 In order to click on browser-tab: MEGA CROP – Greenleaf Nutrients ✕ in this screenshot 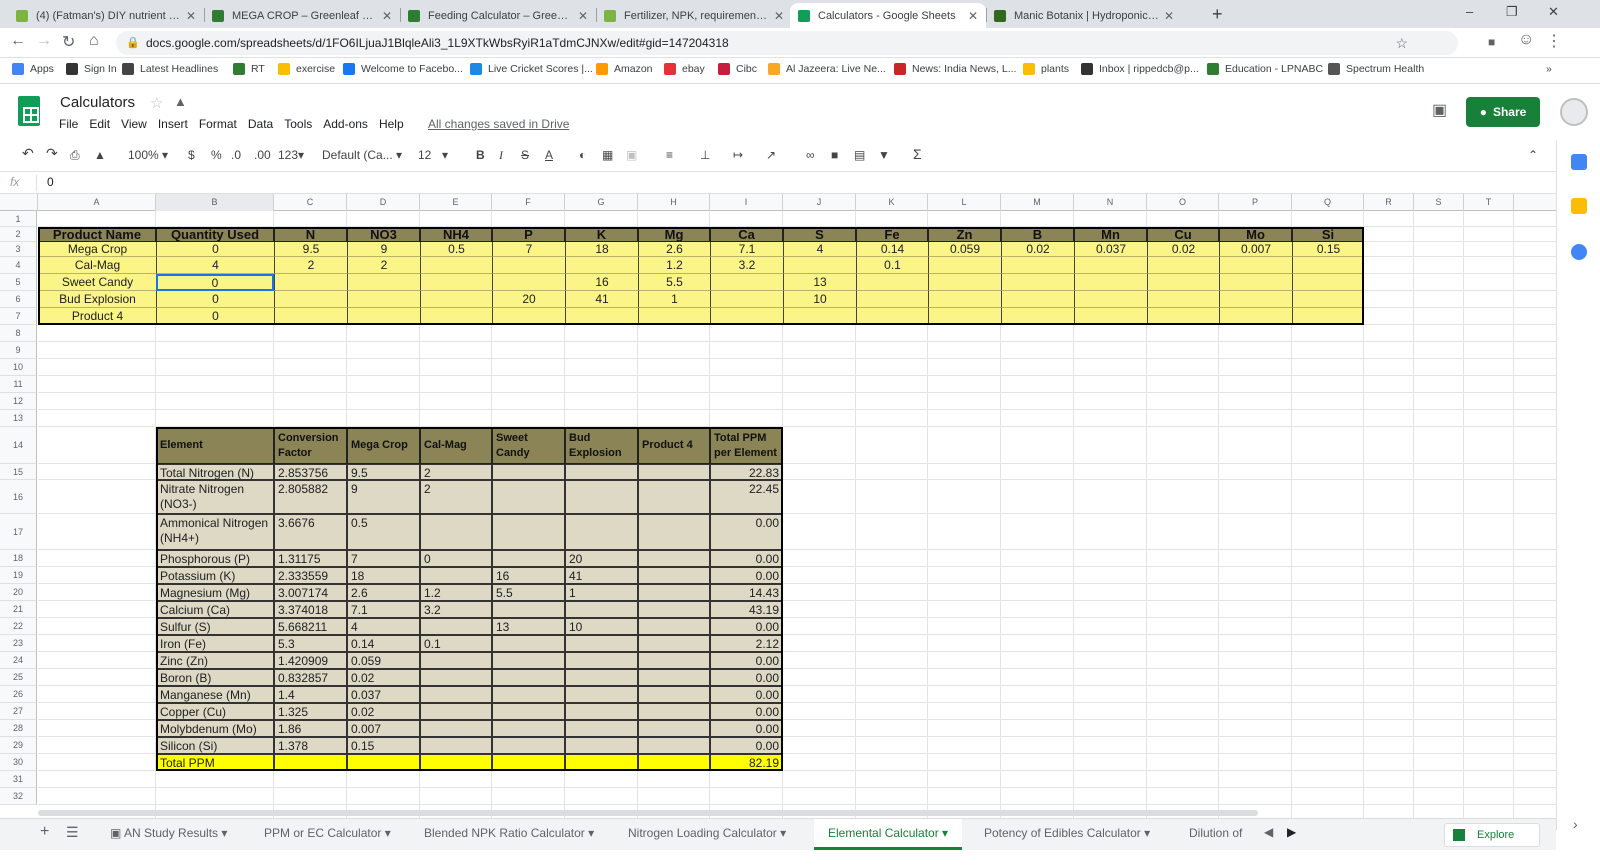, I will do `click(302, 15)`.